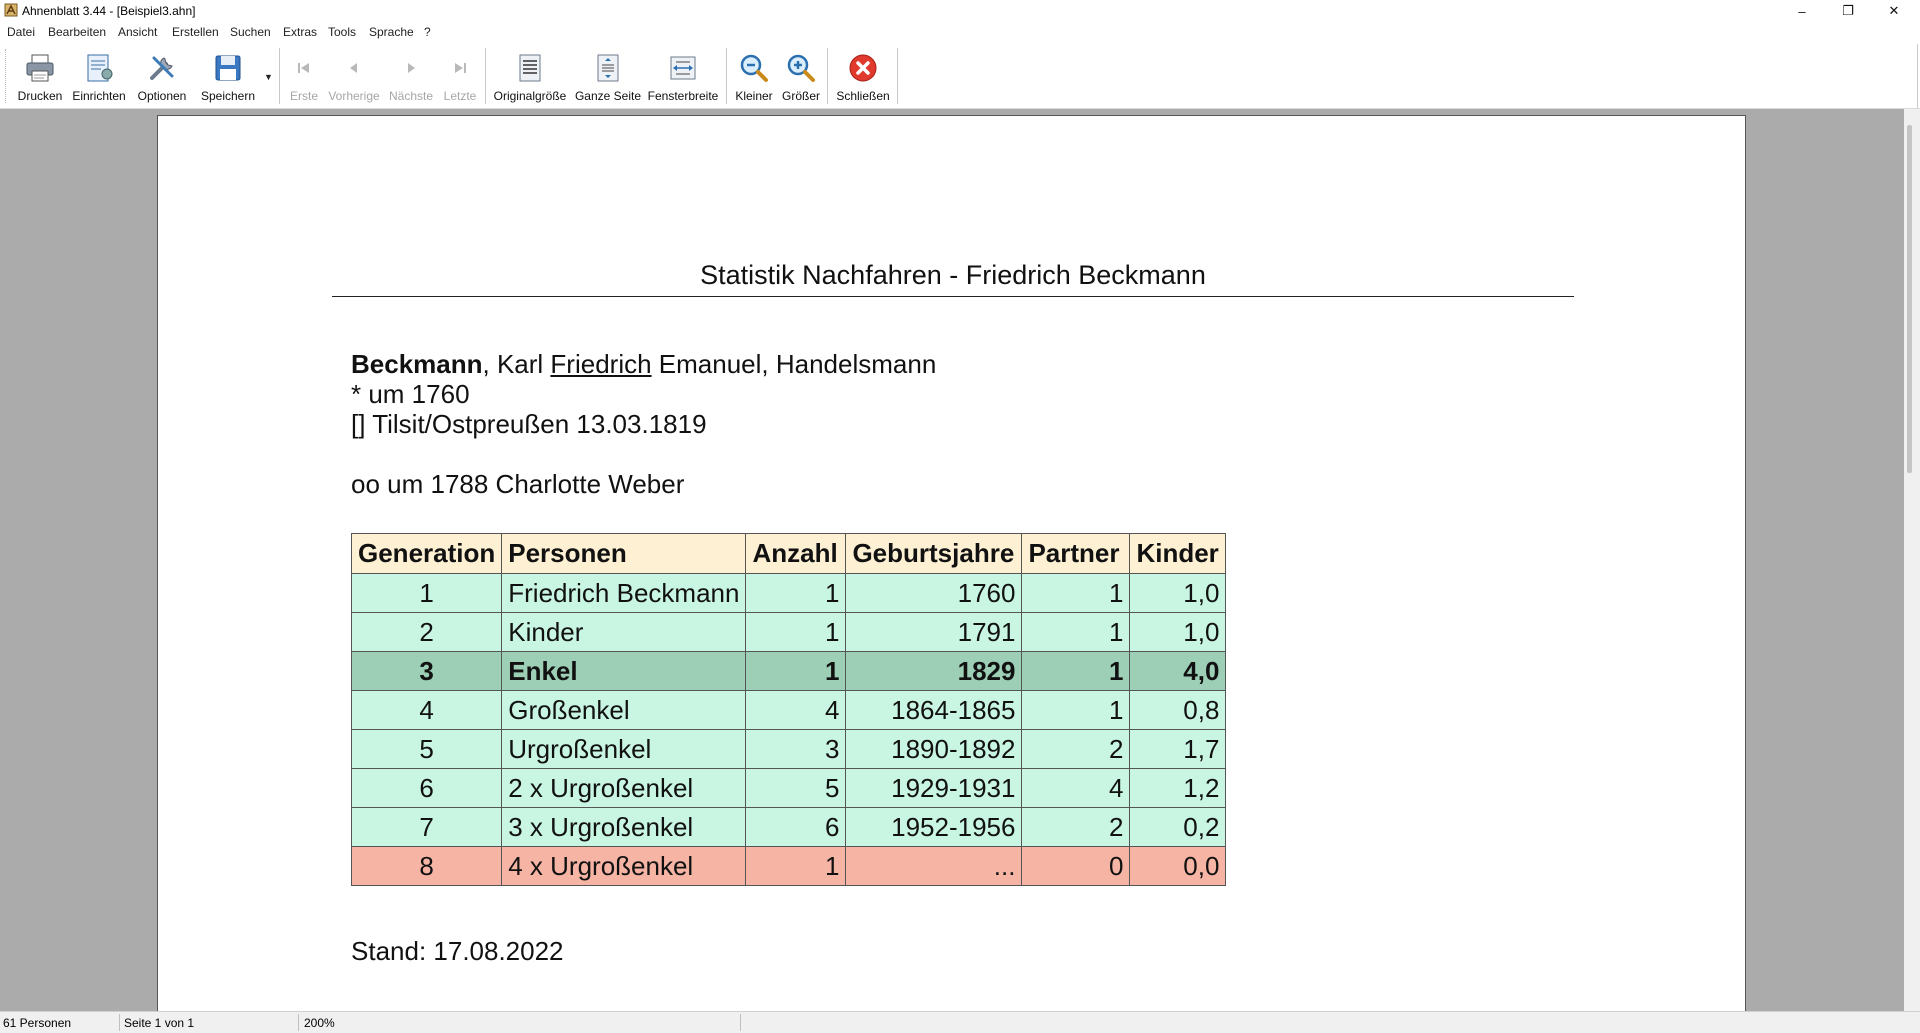 This screenshot has width=1920, height=1033. What do you see at coordinates (934, 788) in the screenshot?
I see `cell-geburtsjahre: 1929-1931` at bounding box center [934, 788].